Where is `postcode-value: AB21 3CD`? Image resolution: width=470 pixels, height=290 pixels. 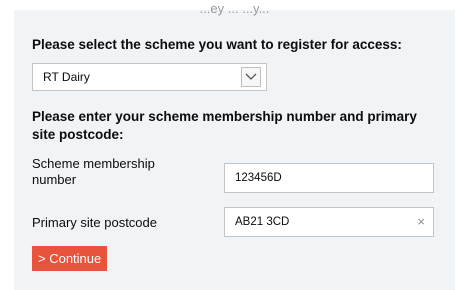 postcode-value: AB21 3CD is located at coordinates (262, 222).